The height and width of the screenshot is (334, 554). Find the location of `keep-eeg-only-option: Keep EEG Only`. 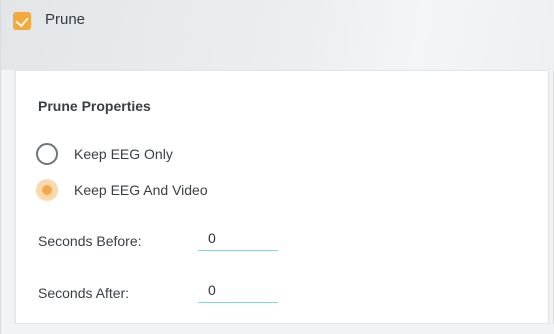

keep-eeg-only-option: Keep EEG Only is located at coordinates (104, 154).